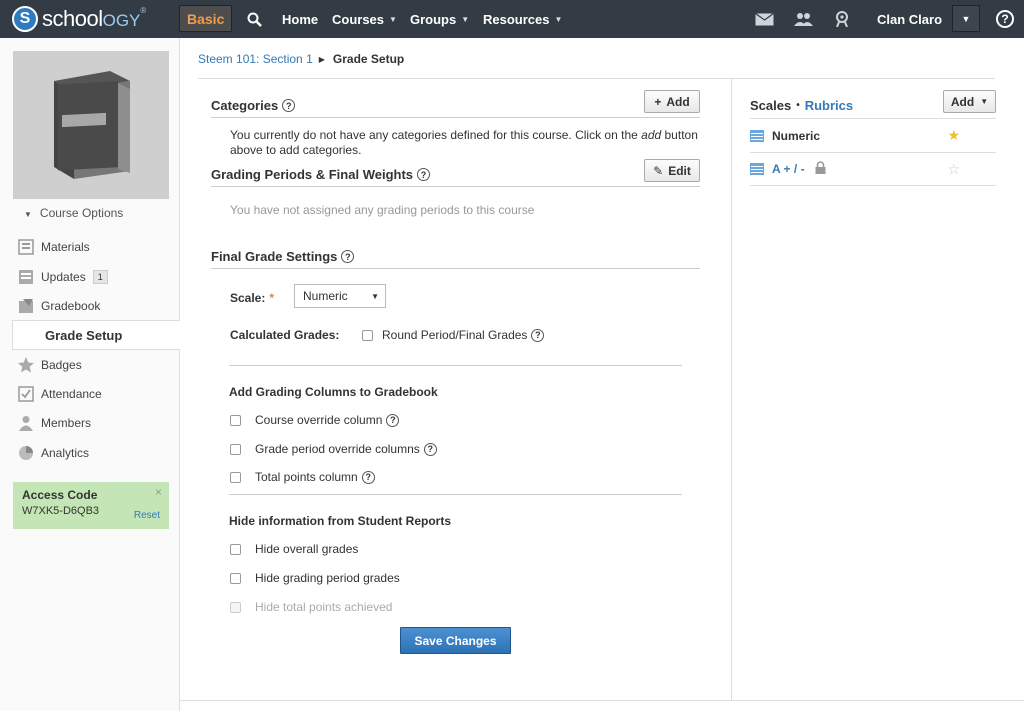 This screenshot has height=711, width=1024. I want to click on scale-row-a-plus-minus: A + / - ☆, so click(873, 169).